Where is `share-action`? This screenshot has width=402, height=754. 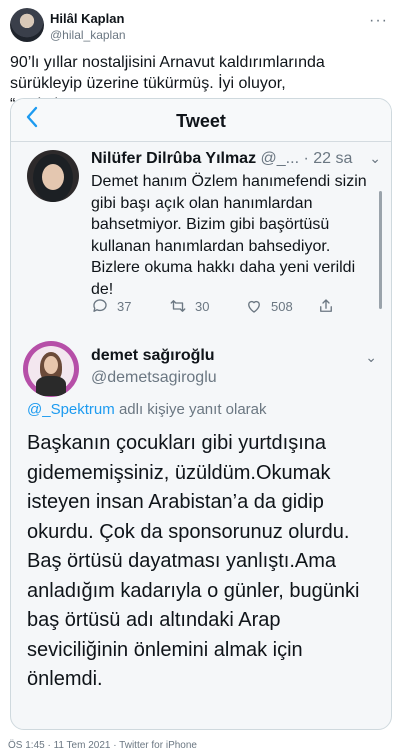
share-action is located at coordinates (326, 306).